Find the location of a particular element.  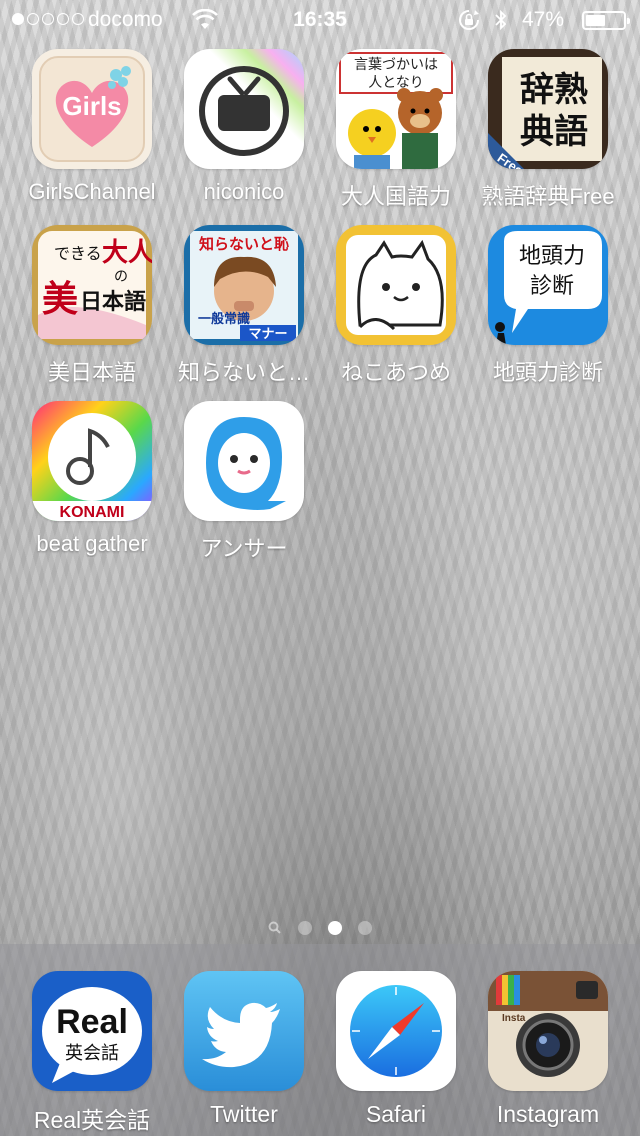

dock-app-twitter: Twitter is located at coordinates (244, 1049).